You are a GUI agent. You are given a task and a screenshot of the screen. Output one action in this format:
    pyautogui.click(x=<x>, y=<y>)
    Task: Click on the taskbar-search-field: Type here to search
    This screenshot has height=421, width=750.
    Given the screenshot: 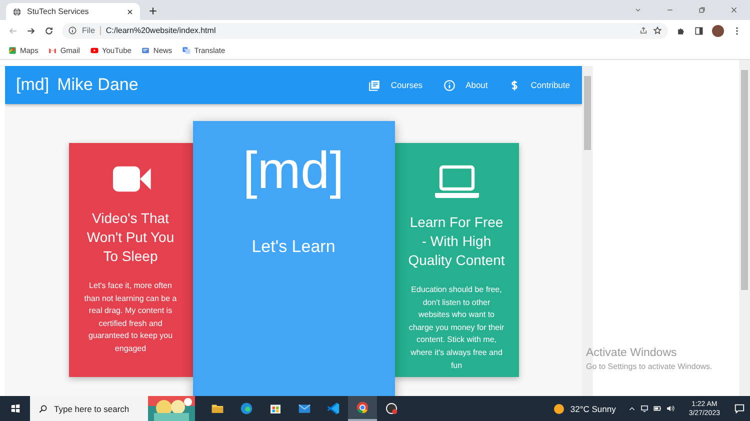 What is the action you would take?
    pyautogui.click(x=89, y=408)
    